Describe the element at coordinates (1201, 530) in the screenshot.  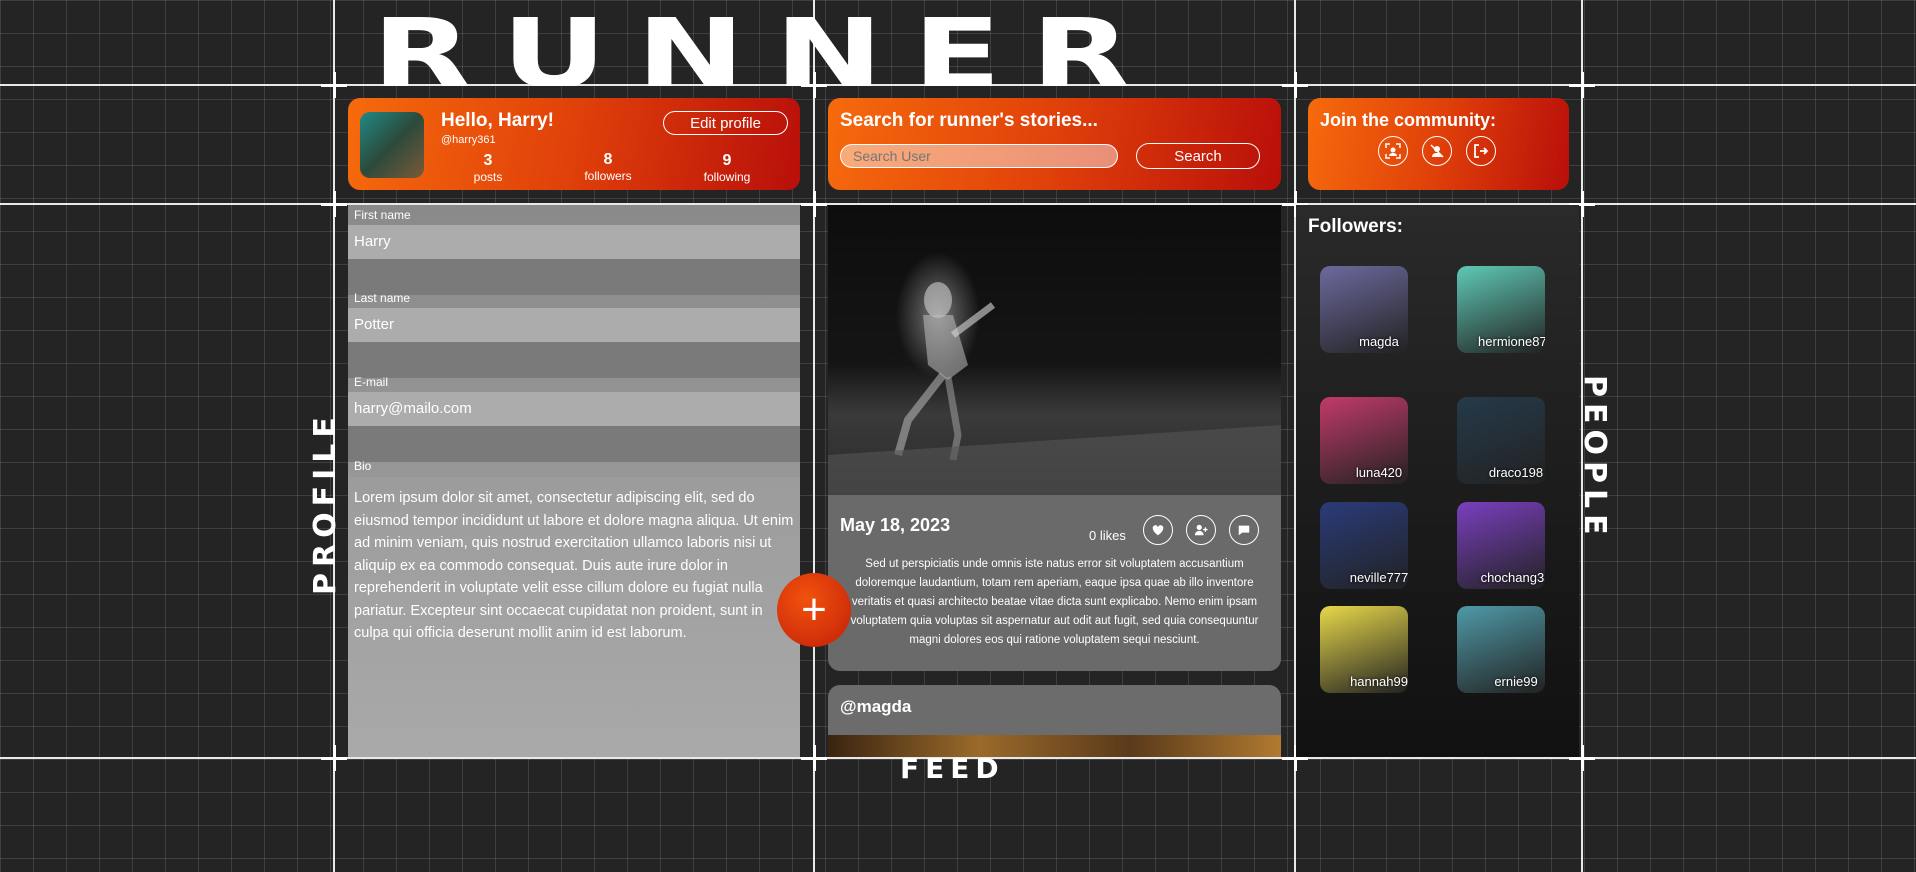
I see `add-friend-icon` at that location.